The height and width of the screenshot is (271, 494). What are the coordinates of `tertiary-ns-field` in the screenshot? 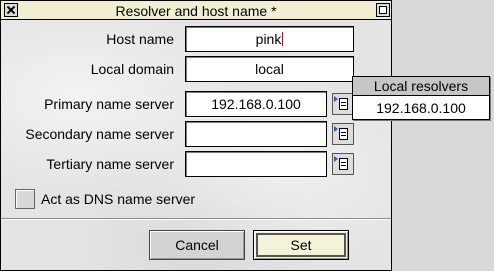 It's located at (256, 164).